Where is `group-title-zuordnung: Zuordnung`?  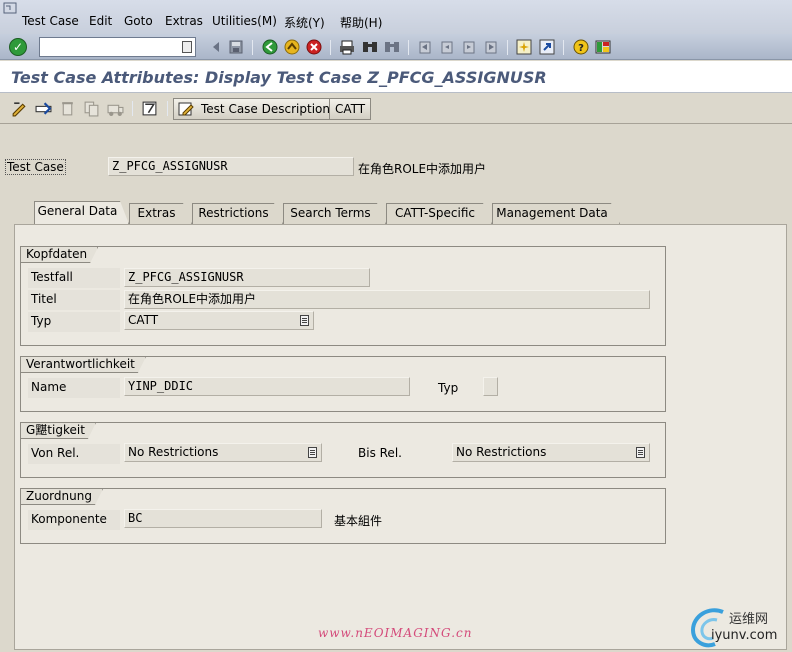 group-title-zuordnung: Zuordnung is located at coordinates (62, 497).